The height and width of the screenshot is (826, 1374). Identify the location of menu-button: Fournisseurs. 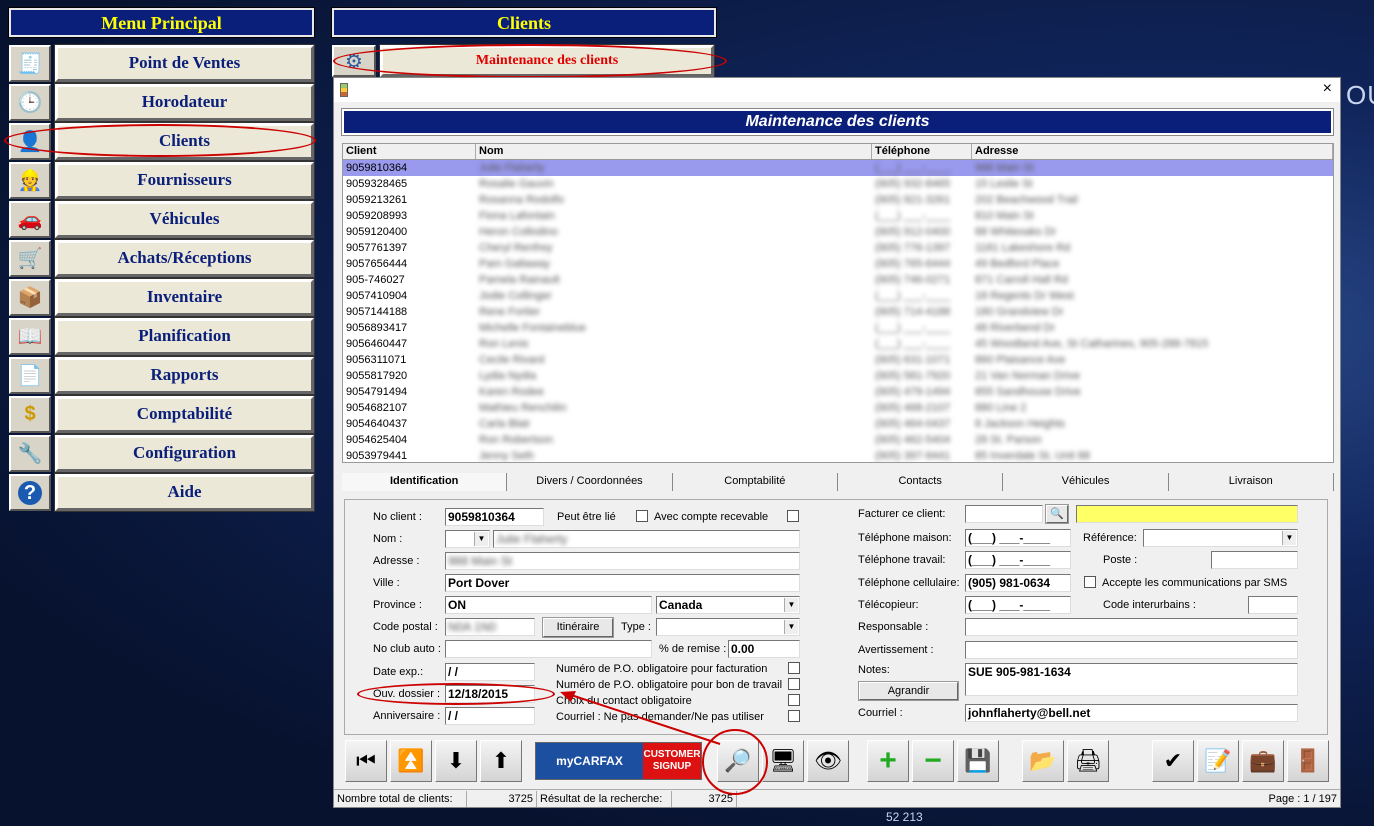
(184, 180).